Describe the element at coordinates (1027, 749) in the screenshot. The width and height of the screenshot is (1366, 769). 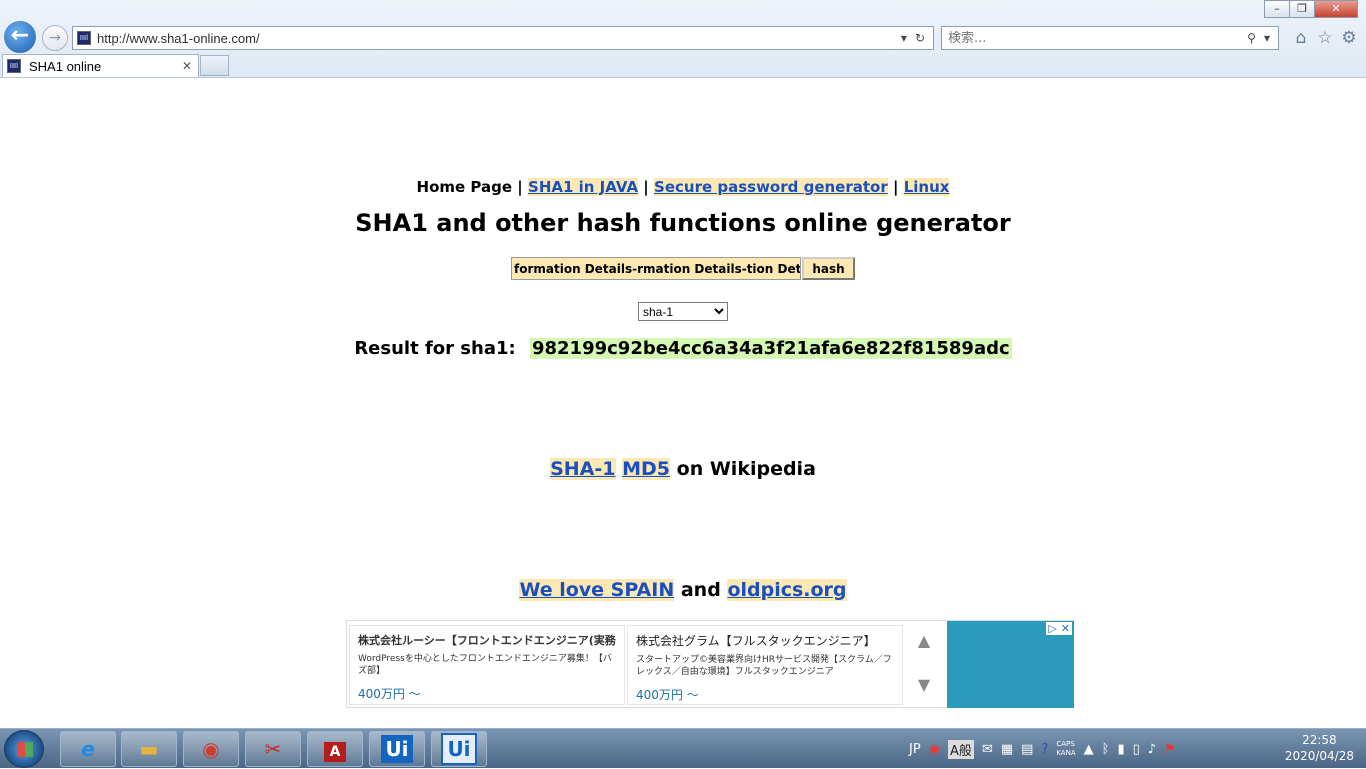
I see `ime-dictionary-icon: ▤` at that location.